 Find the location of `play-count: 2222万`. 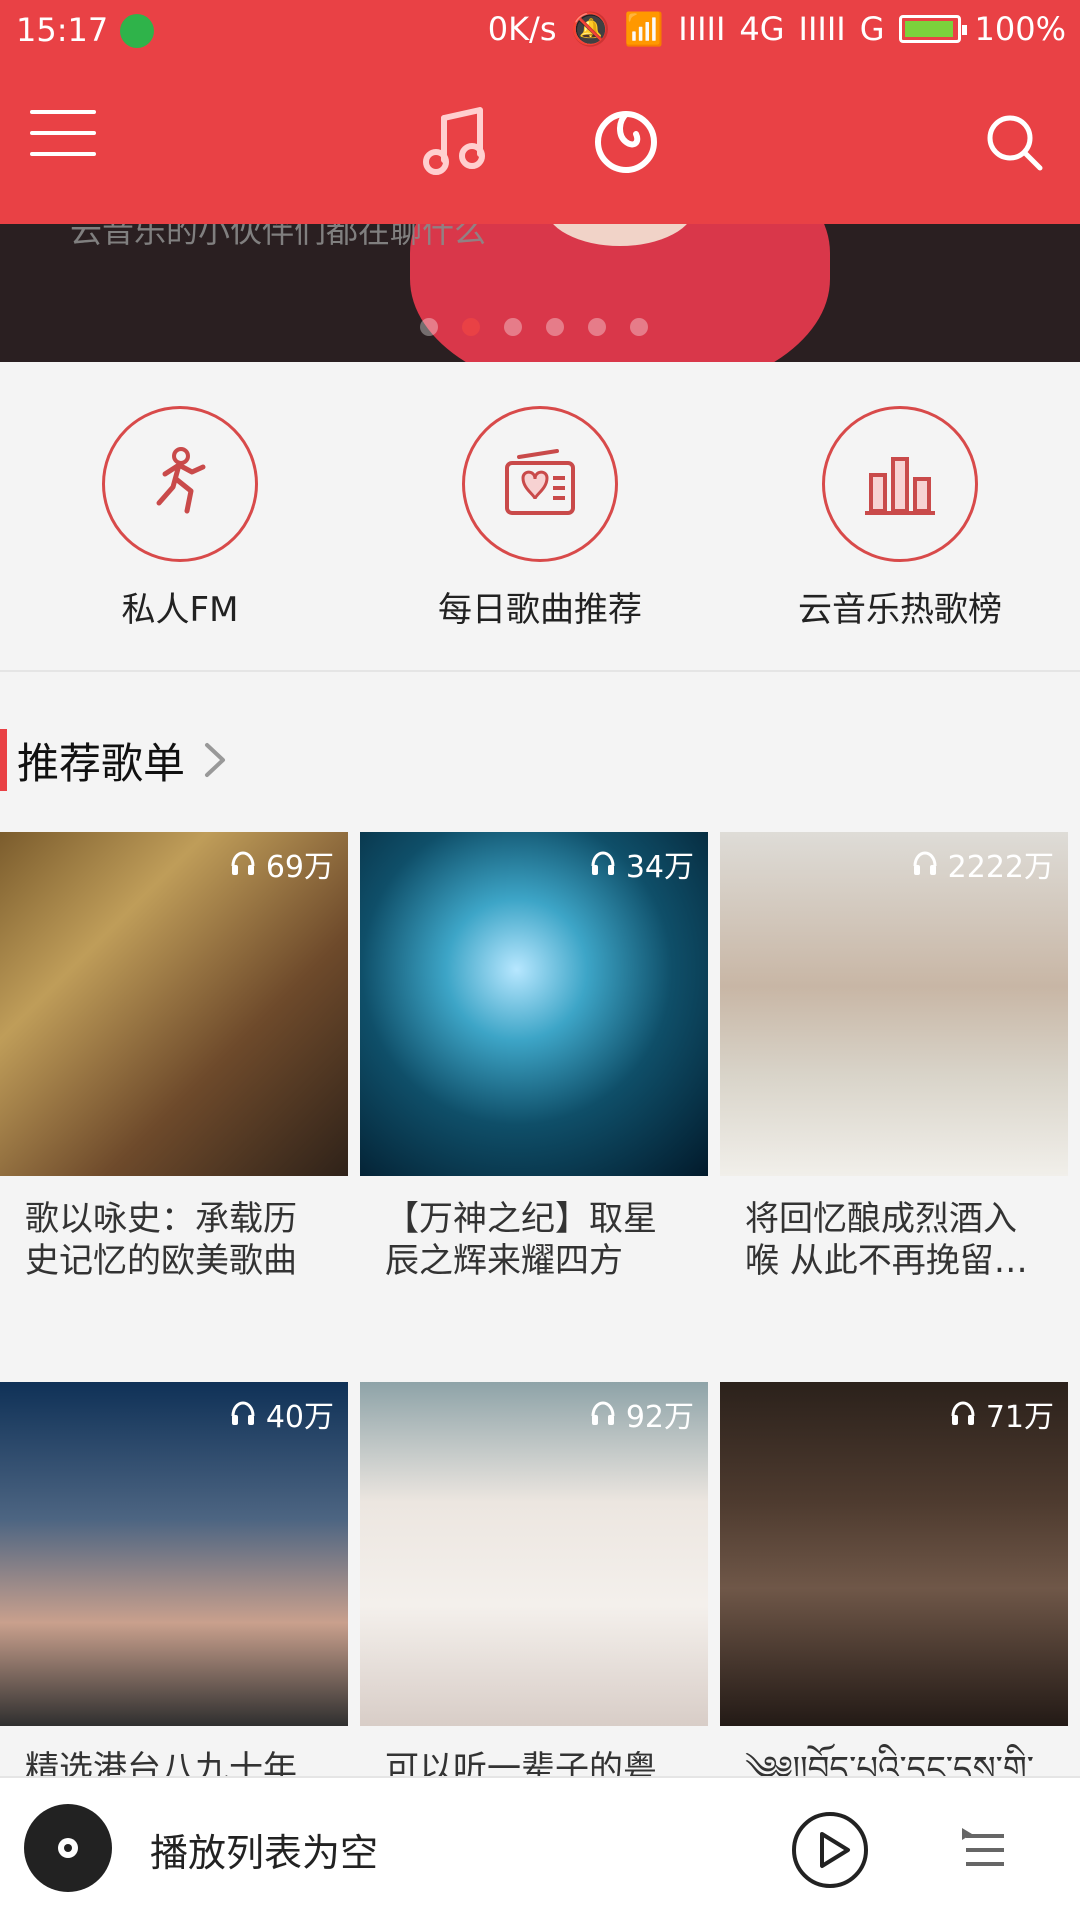

play-count: 2222万 is located at coordinates (982, 864).